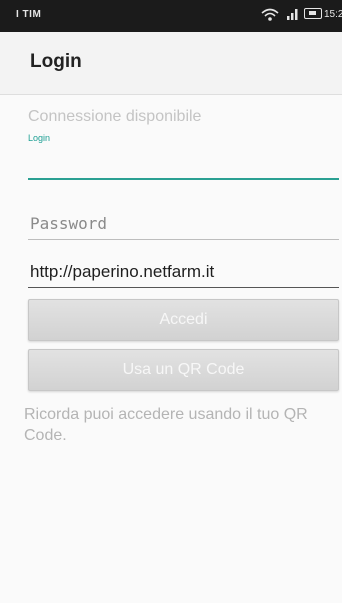 Image resolution: width=342 pixels, height=603 pixels. Describe the element at coordinates (56, 61) in the screenshot. I see `page-title: Login` at that location.